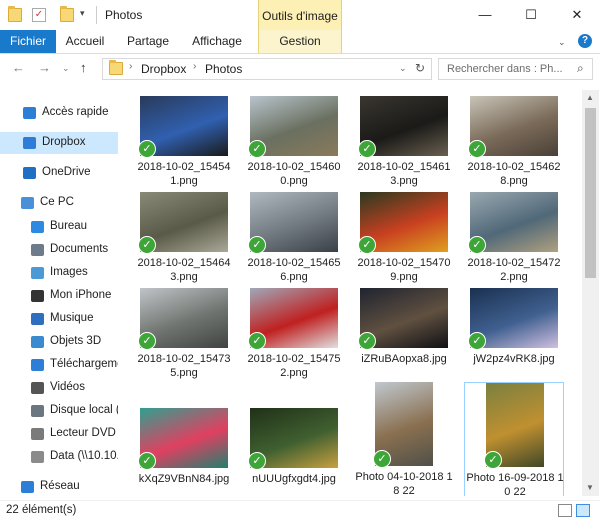 The image size is (600, 521). I want to click on scroll-up-icon: ▲, so click(590, 97).